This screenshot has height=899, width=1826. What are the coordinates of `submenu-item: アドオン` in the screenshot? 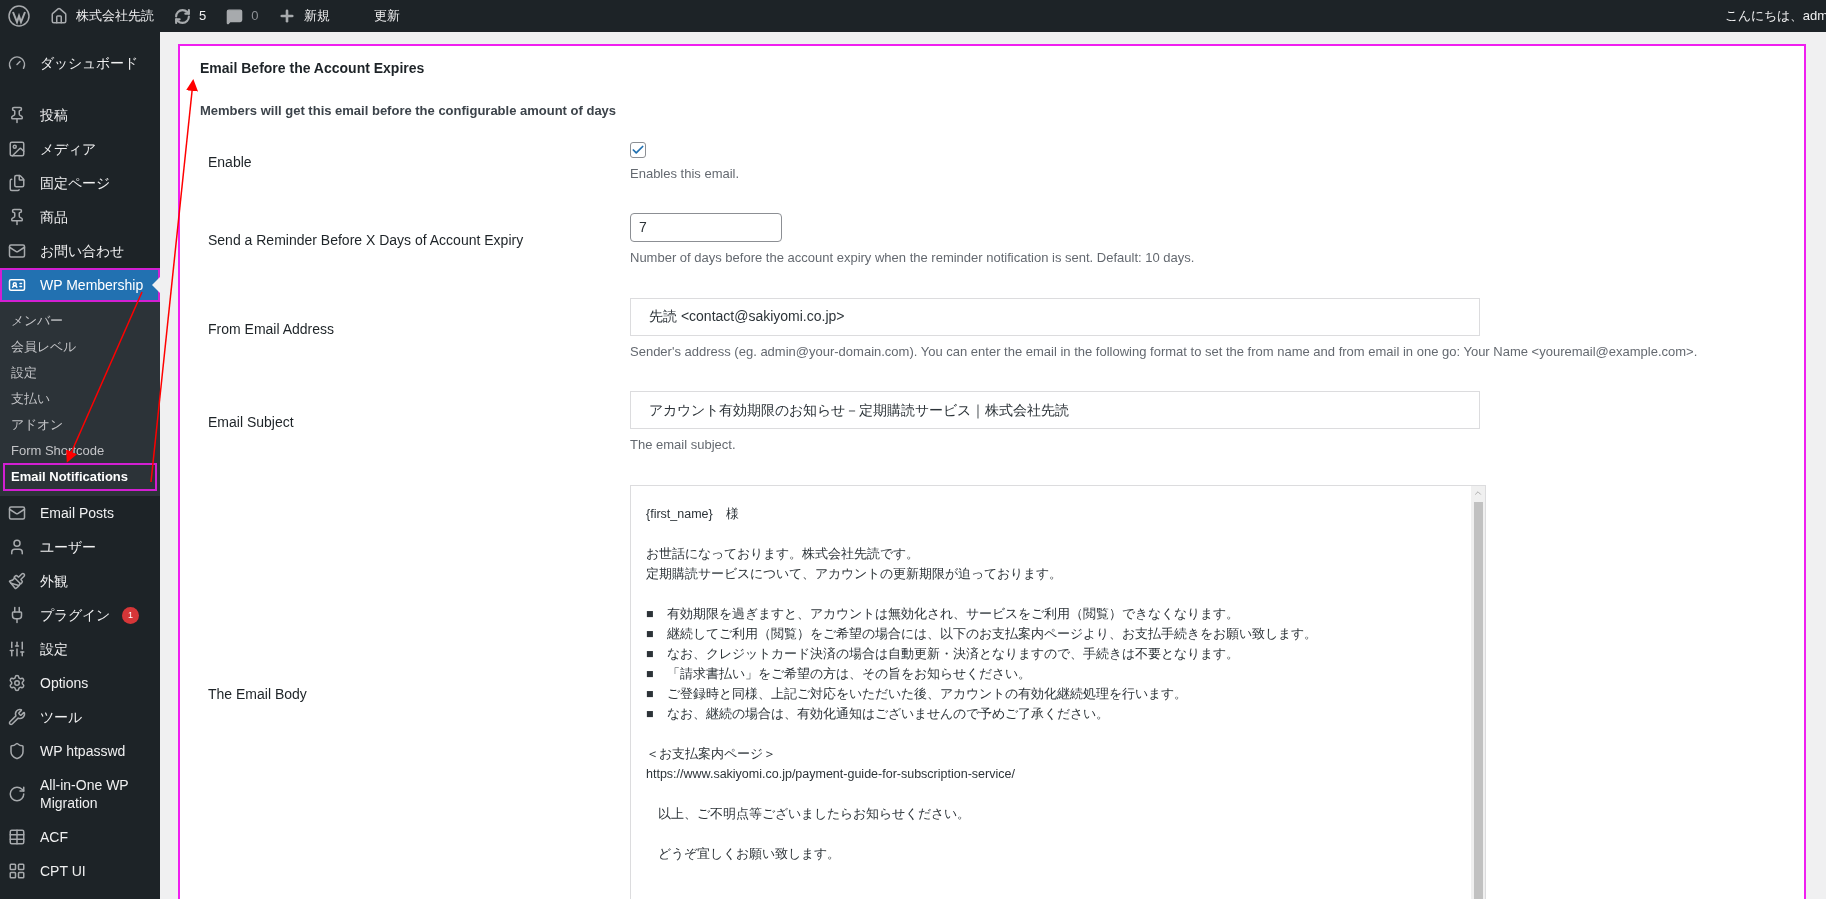 It's located at (80, 425).